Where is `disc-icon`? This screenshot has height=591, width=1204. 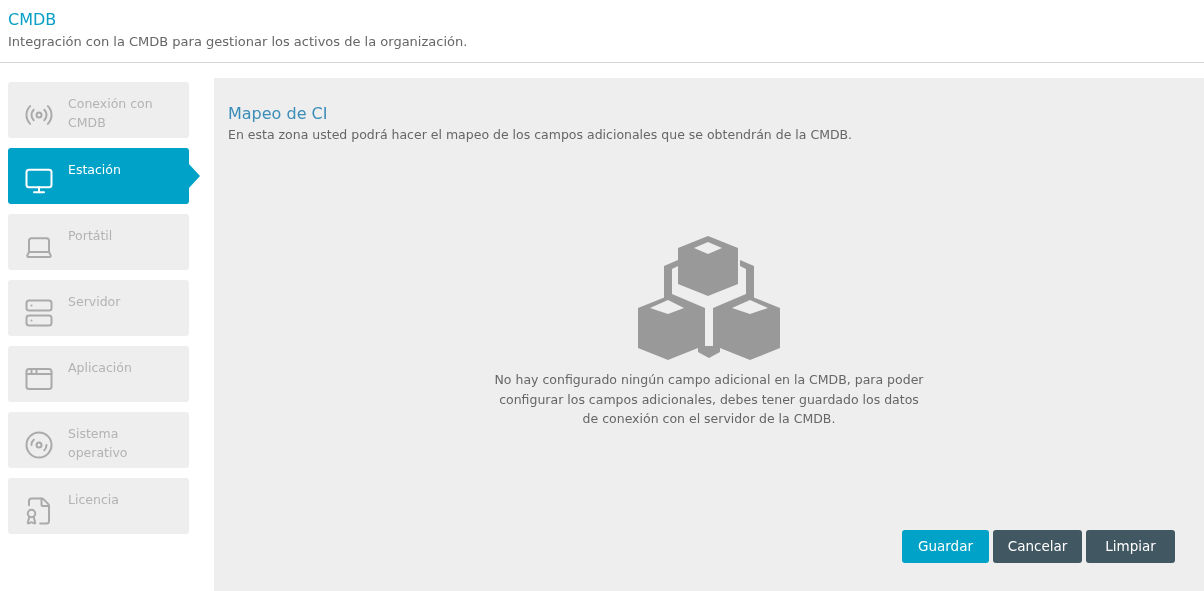
disc-icon is located at coordinates (39, 445).